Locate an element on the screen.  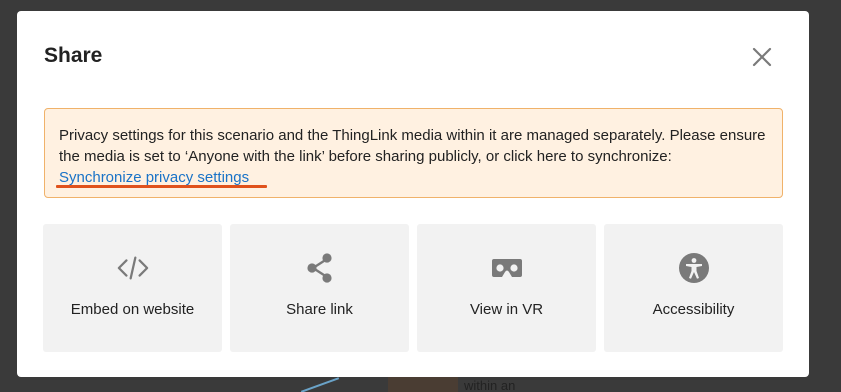
code-icon is located at coordinates (133, 268).